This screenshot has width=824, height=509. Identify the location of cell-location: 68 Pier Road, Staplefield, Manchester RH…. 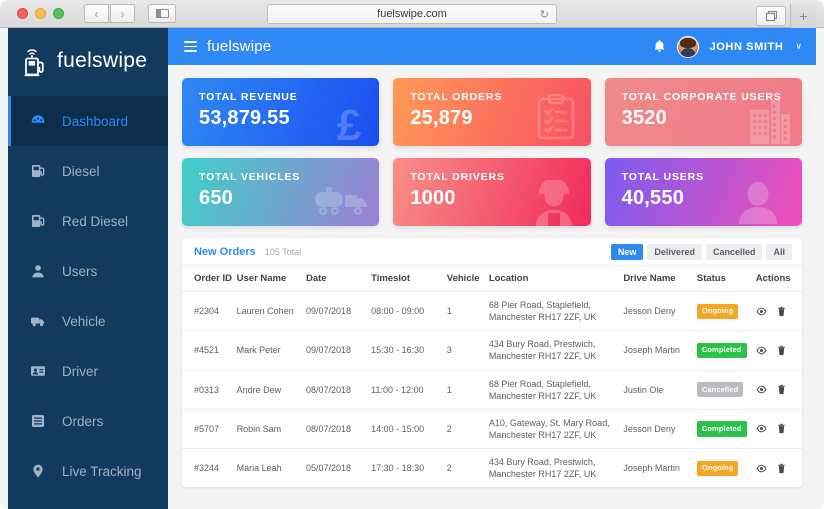
(556, 311).